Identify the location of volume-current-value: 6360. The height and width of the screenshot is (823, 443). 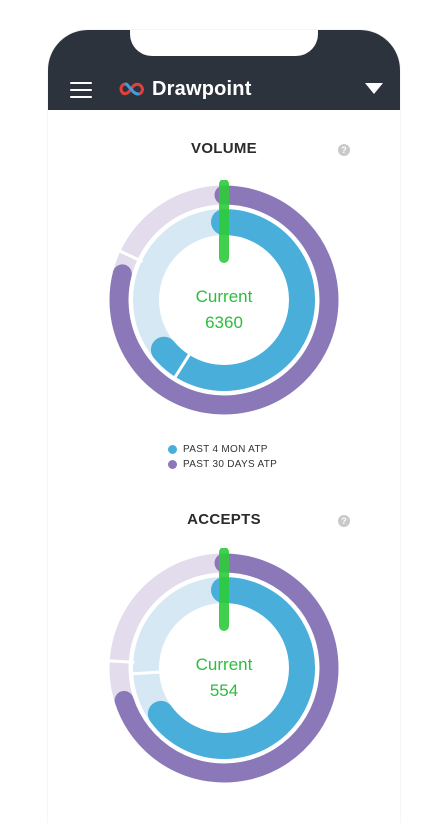
(224, 322).